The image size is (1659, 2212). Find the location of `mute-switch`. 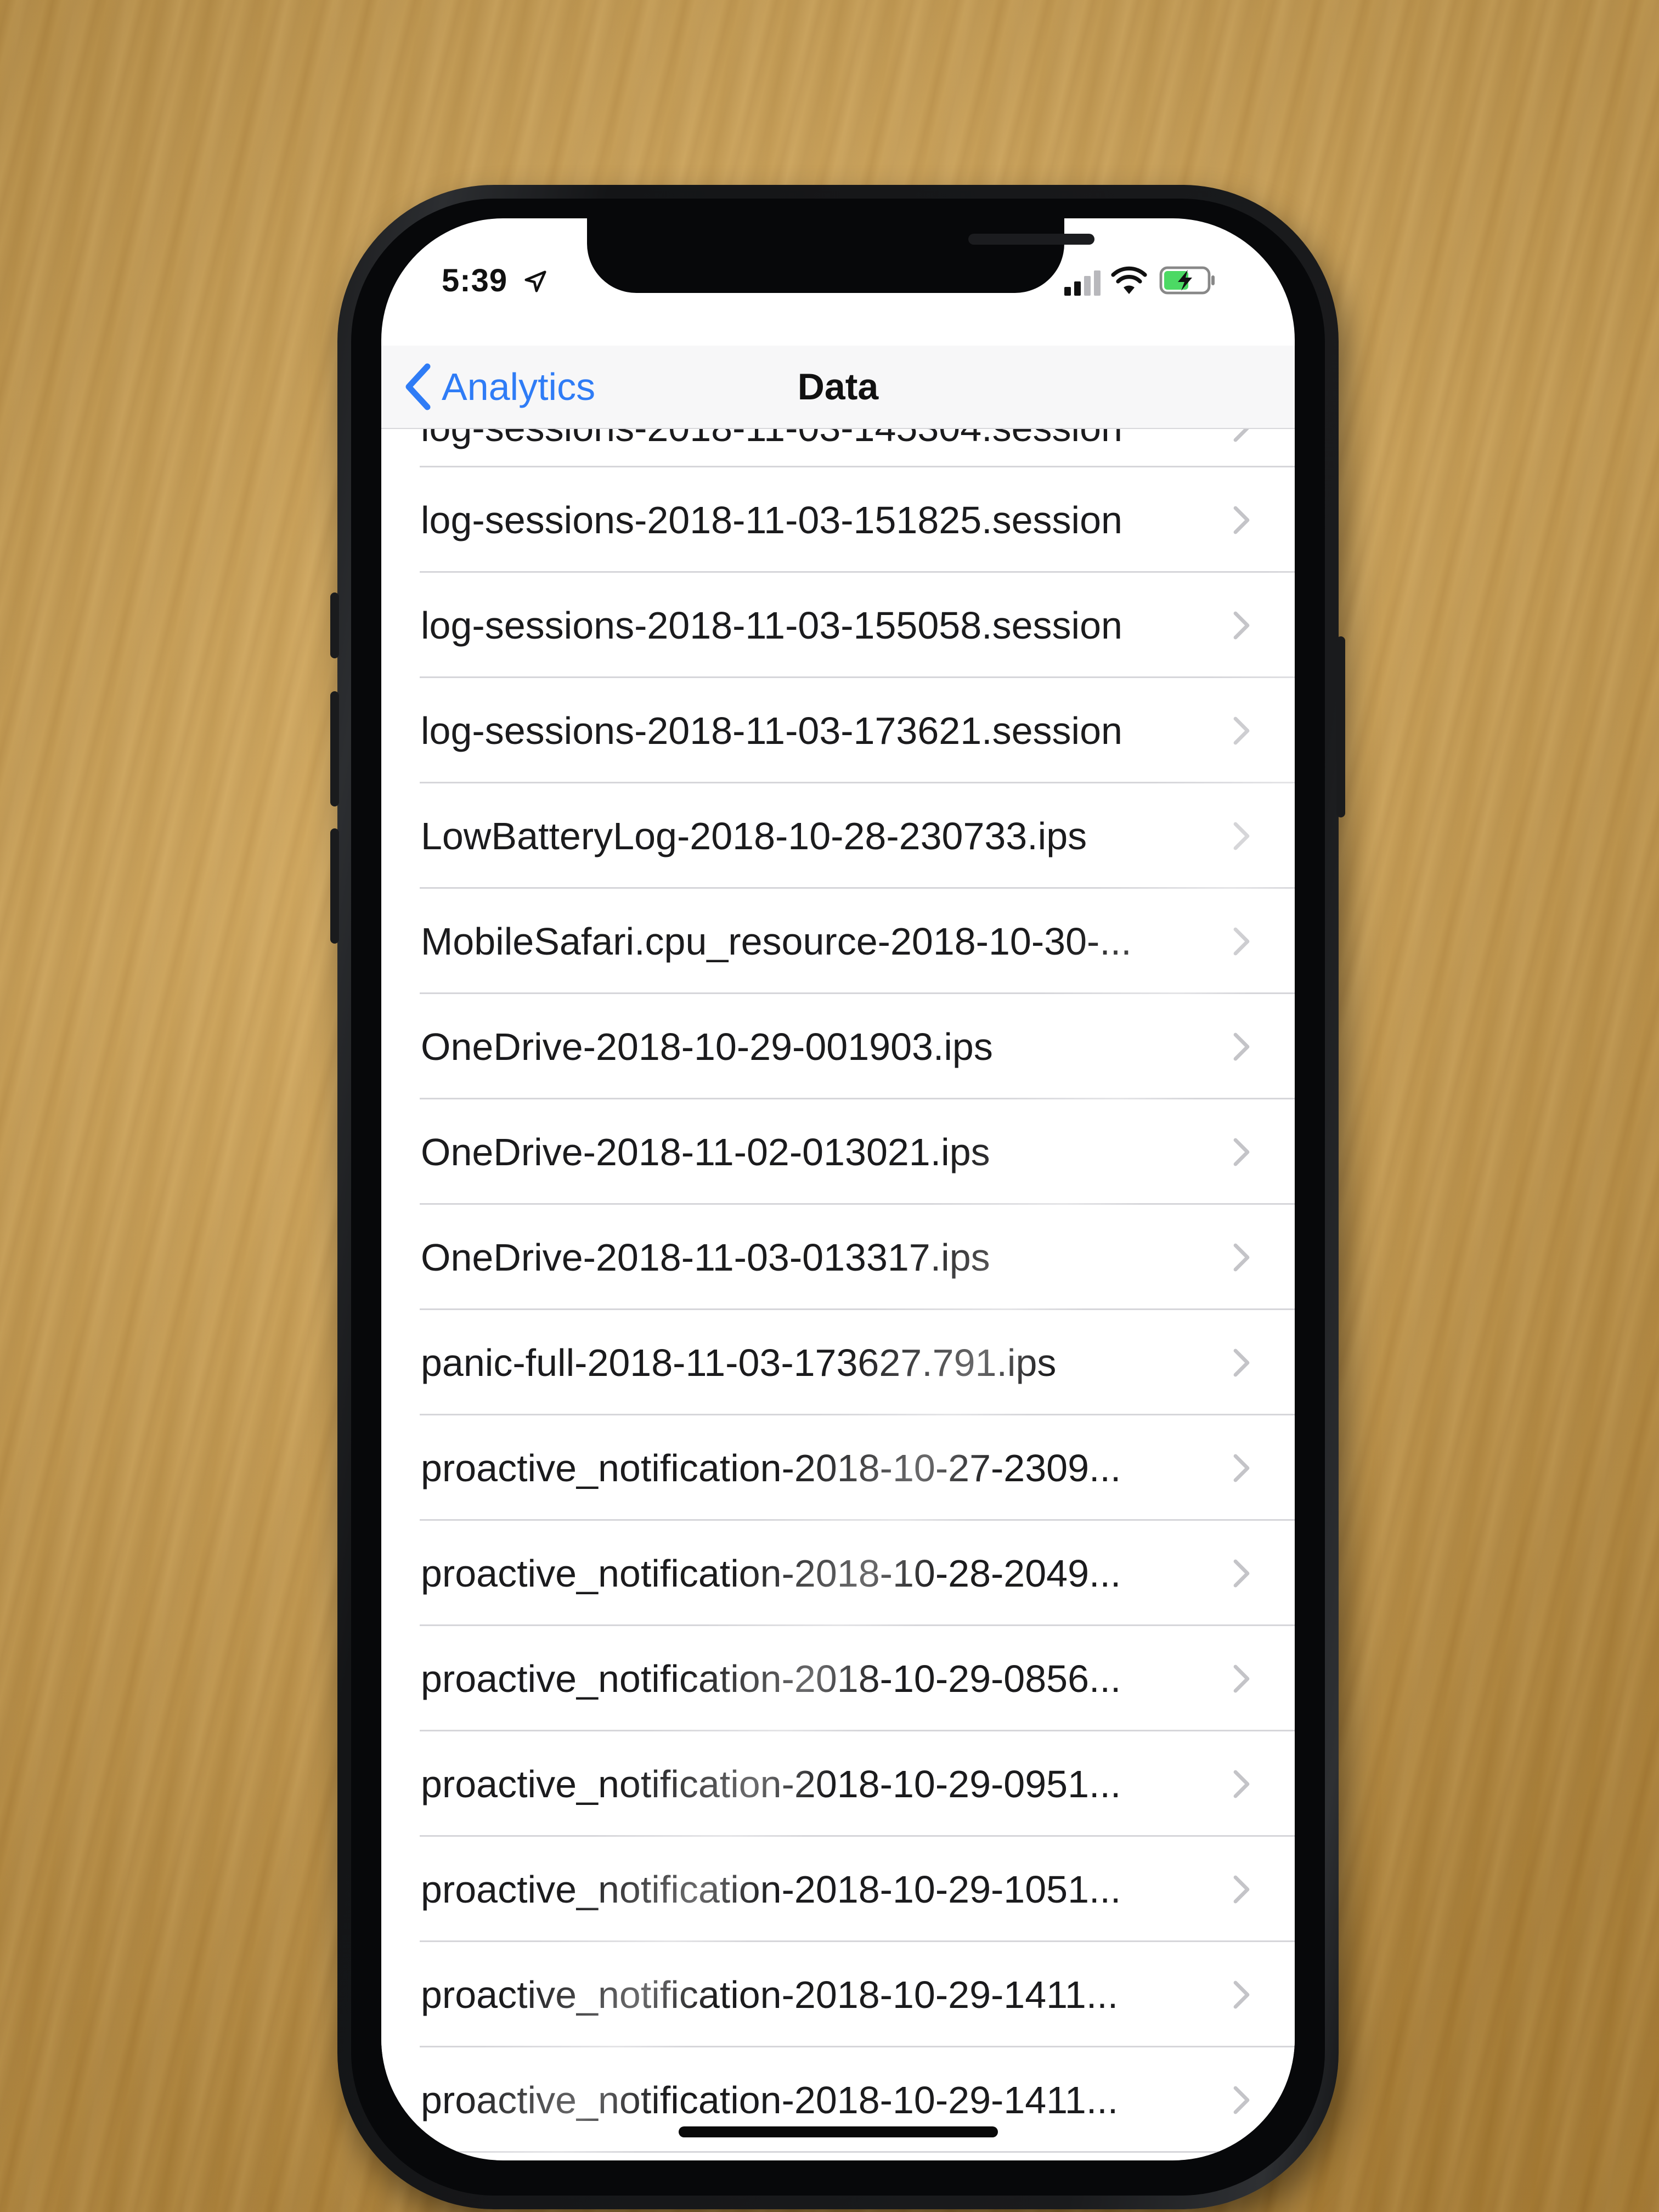

mute-switch is located at coordinates (334, 625).